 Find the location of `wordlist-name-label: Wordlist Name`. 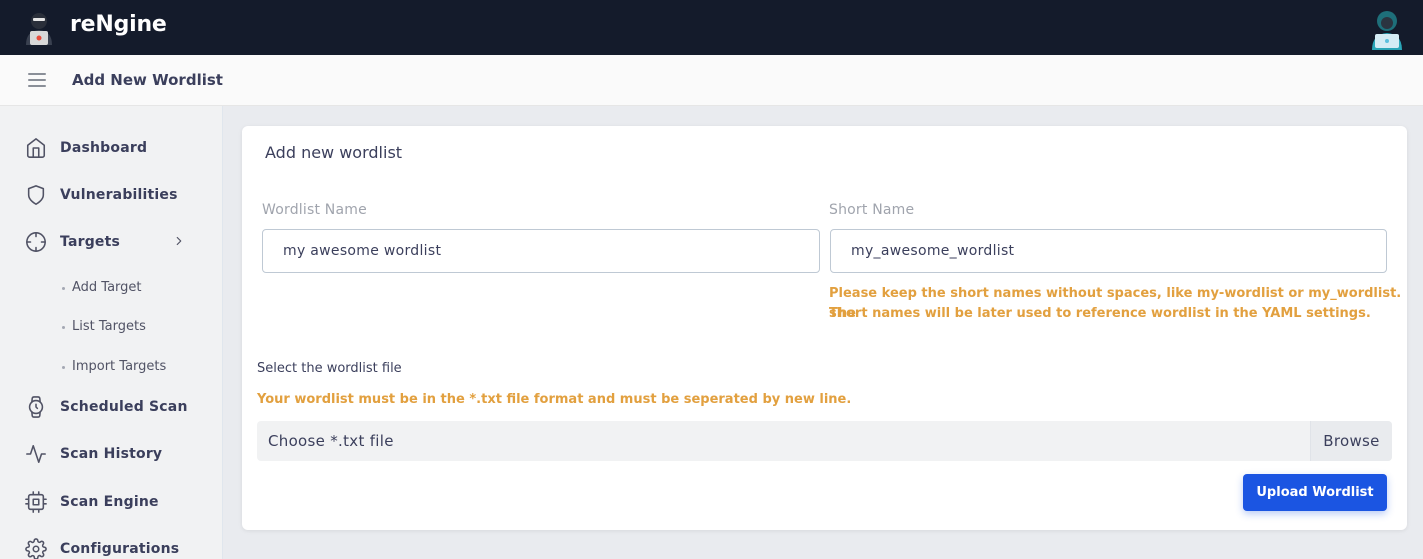

wordlist-name-label: Wordlist Name is located at coordinates (314, 210).